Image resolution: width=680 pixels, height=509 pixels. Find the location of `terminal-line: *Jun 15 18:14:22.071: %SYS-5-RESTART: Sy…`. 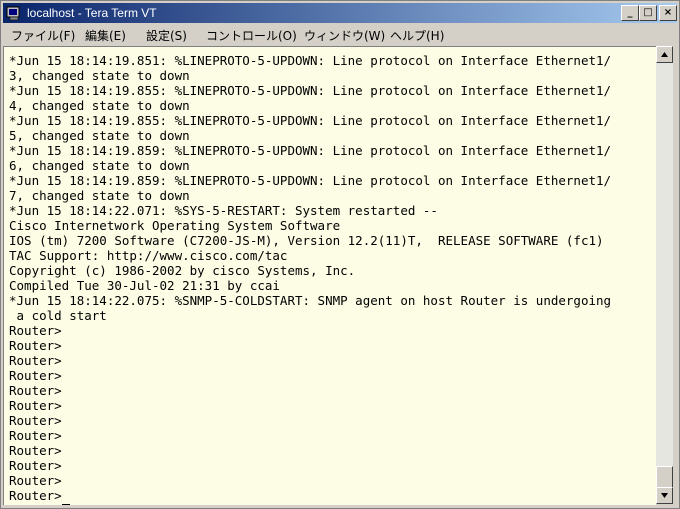

terminal-line: *Jun 15 18:14:22.071: %SYS-5-RESTART: Sy… is located at coordinates (223, 210).